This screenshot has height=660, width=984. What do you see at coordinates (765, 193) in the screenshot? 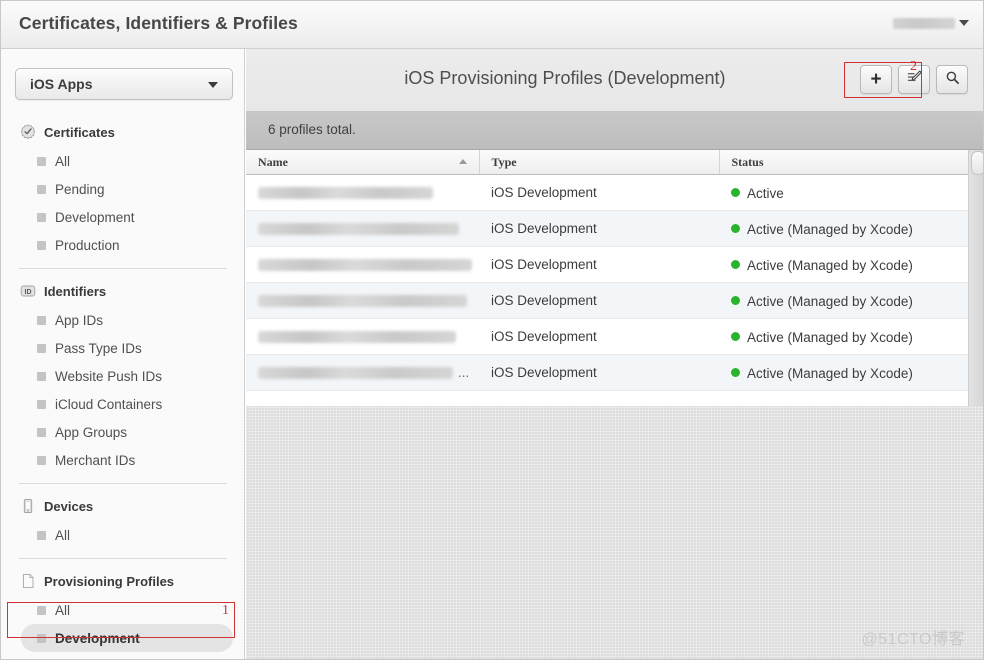
I see `status-badge: Active` at bounding box center [765, 193].